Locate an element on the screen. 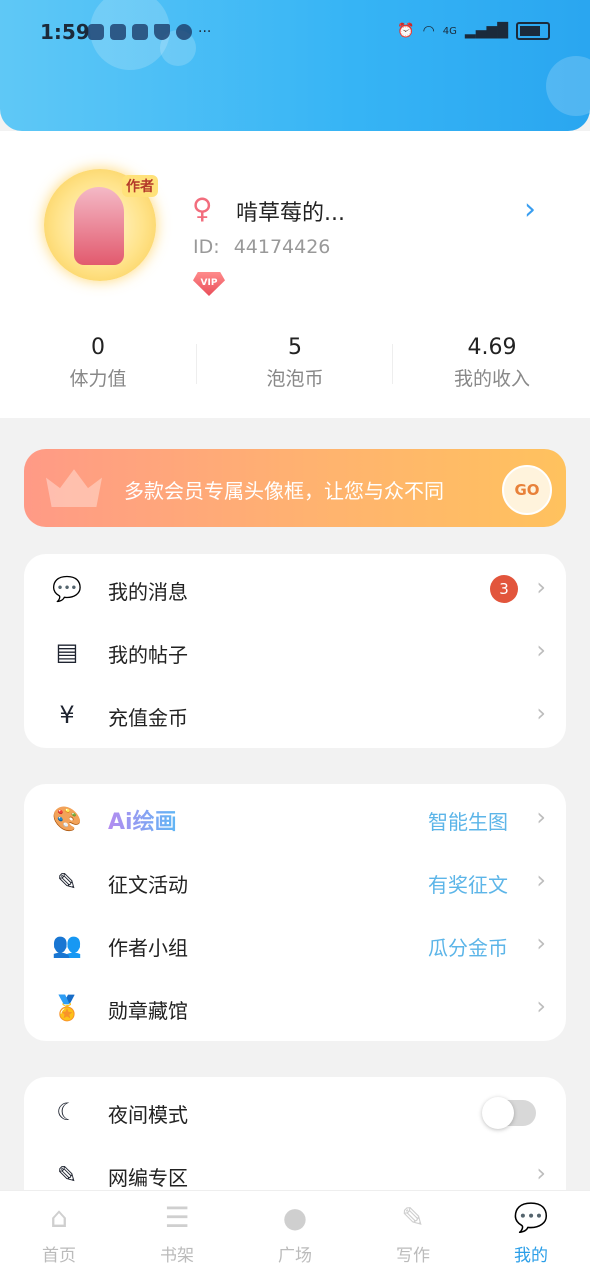 The height and width of the screenshot is (1281, 590). id-value: 44174426 is located at coordinates (282, 247).